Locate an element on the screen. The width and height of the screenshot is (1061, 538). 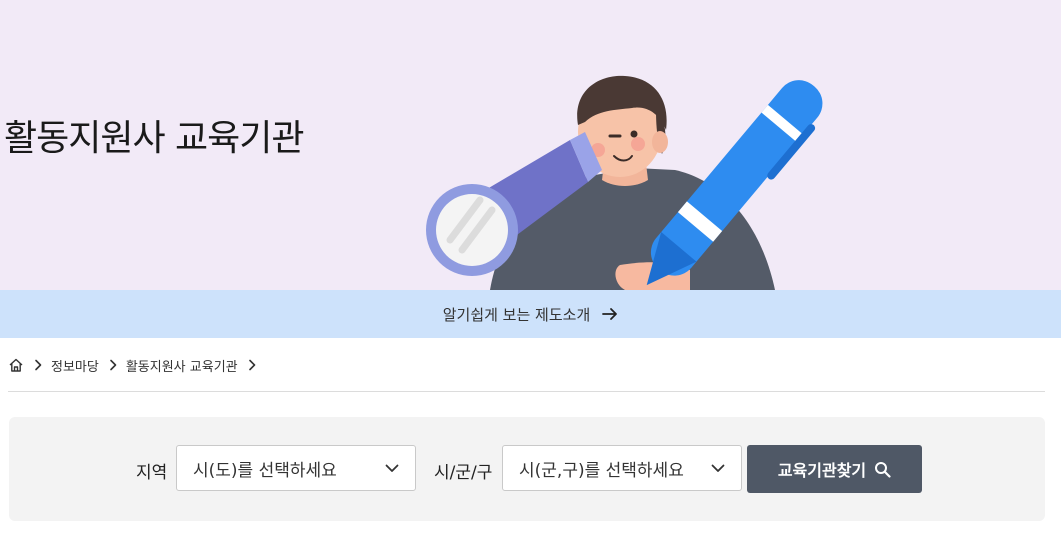
district-select: 시(군,구)를 선택하세요 is located at coordinates (622, 468).